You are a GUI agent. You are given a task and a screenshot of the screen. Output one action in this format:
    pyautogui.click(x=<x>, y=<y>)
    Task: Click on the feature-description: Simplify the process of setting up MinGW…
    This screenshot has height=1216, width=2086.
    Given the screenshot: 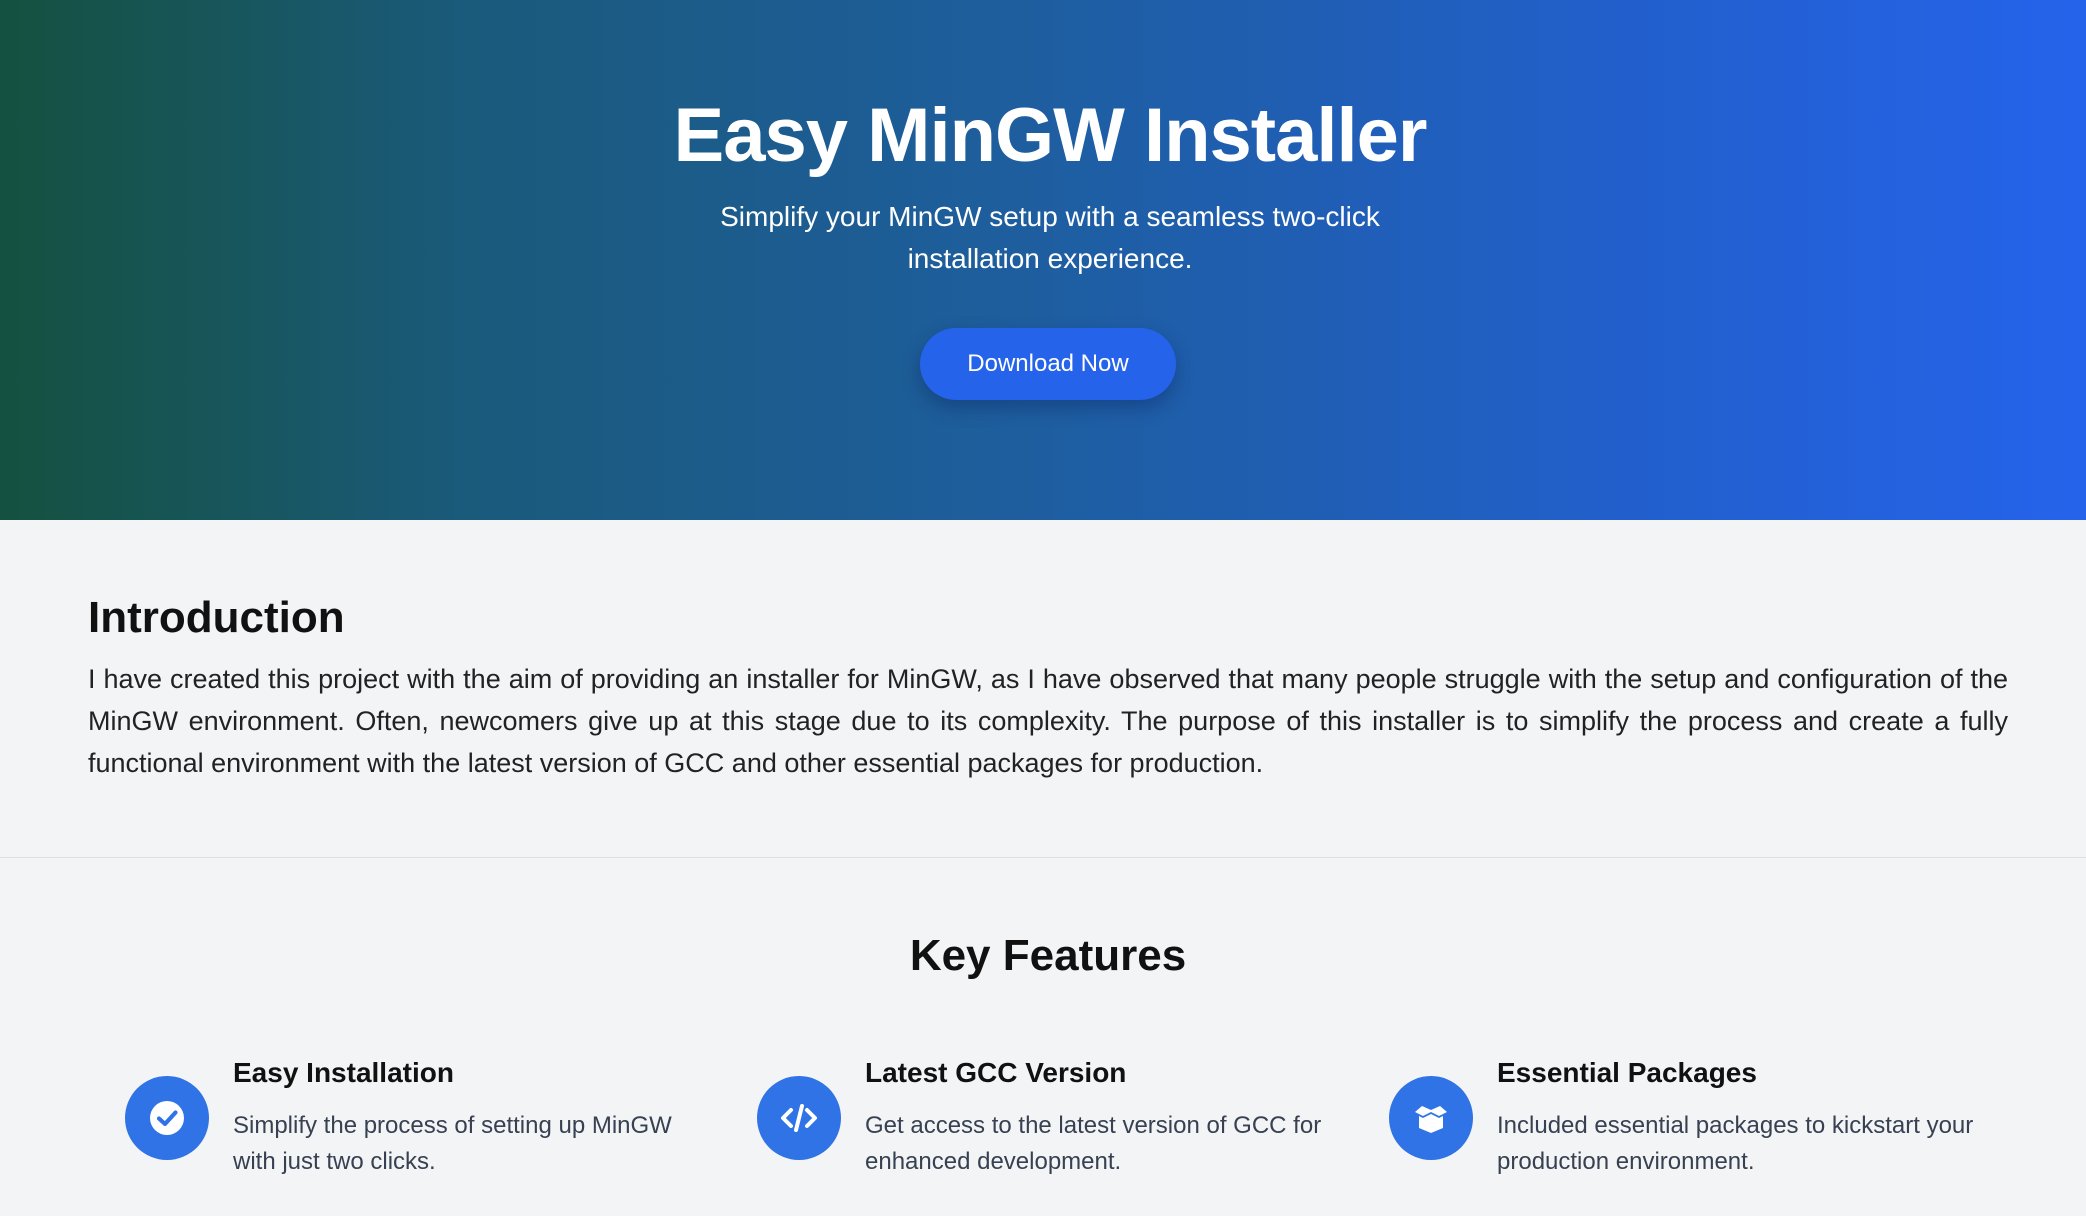 What is the action you would take?
    pyautogui.click(x=452, y=1143)
    